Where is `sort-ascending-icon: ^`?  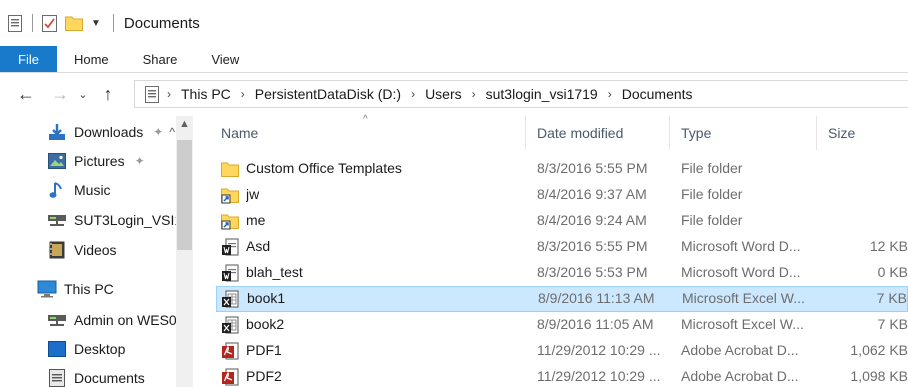 sort-ascending-icon: ^ is located at coordinates (365, 119).